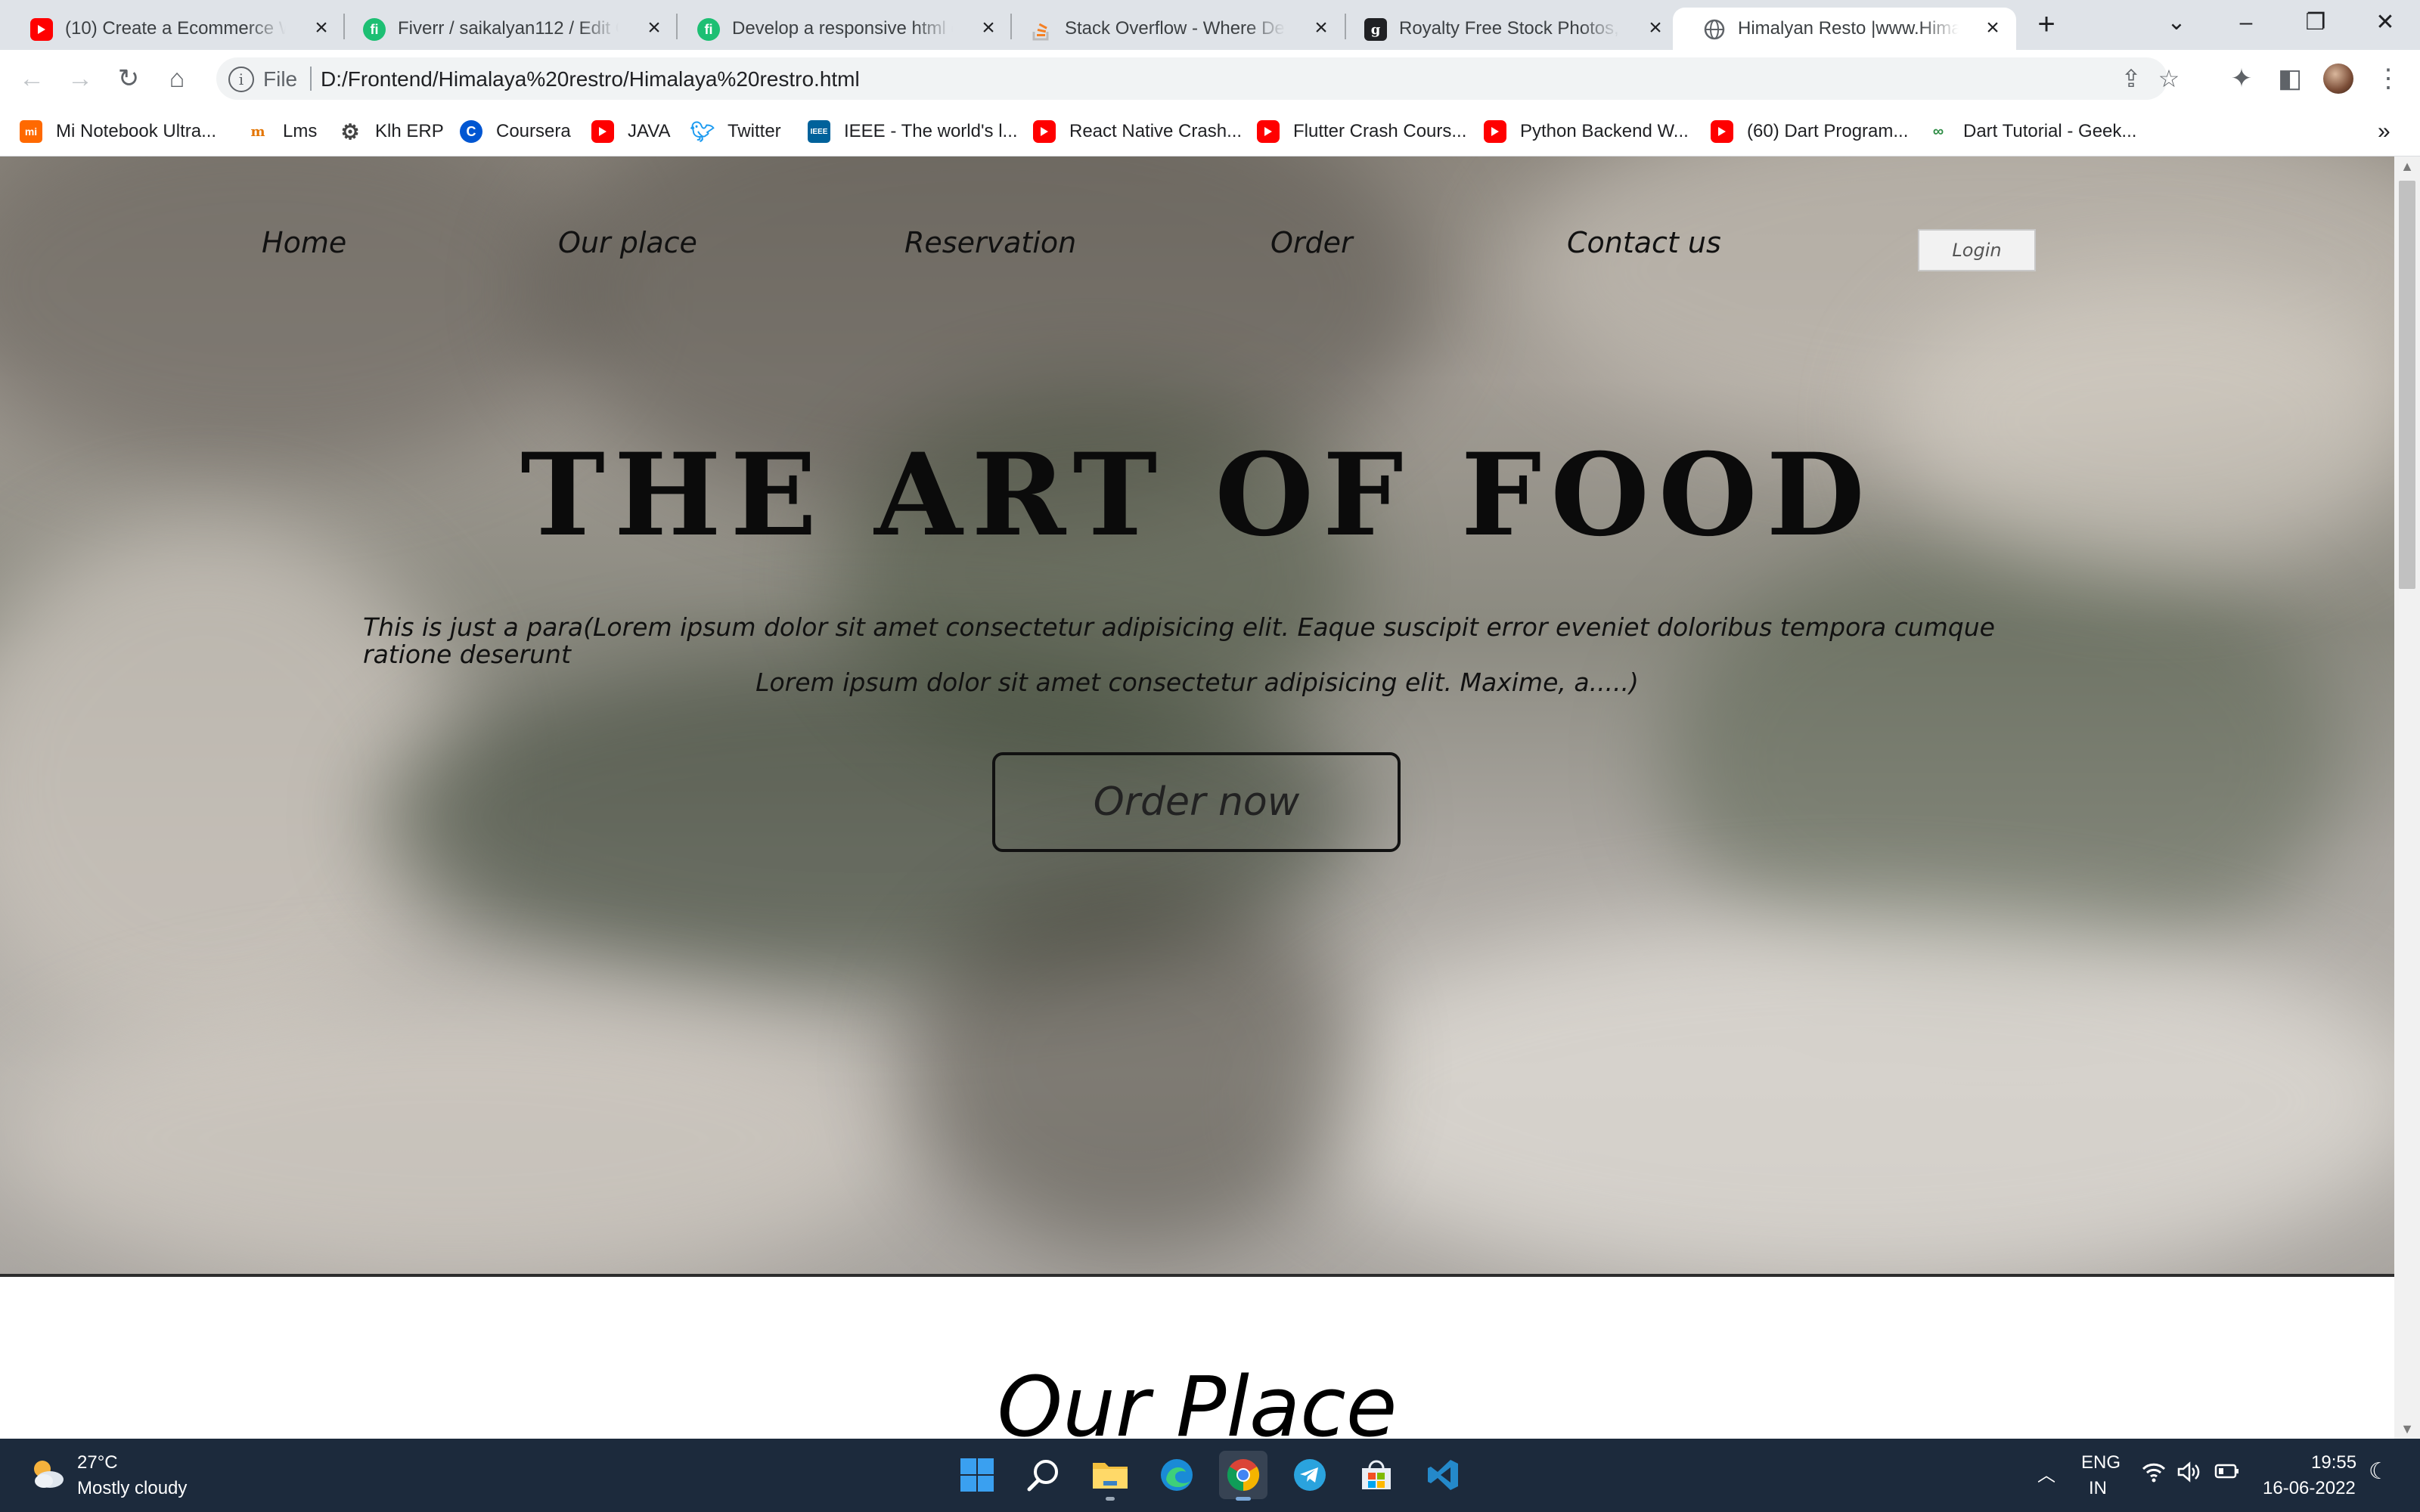 The height and width of the screenshot is (1512, 2420). I want to click on scroll-up-arrow: ▲, so click(2407, 166).